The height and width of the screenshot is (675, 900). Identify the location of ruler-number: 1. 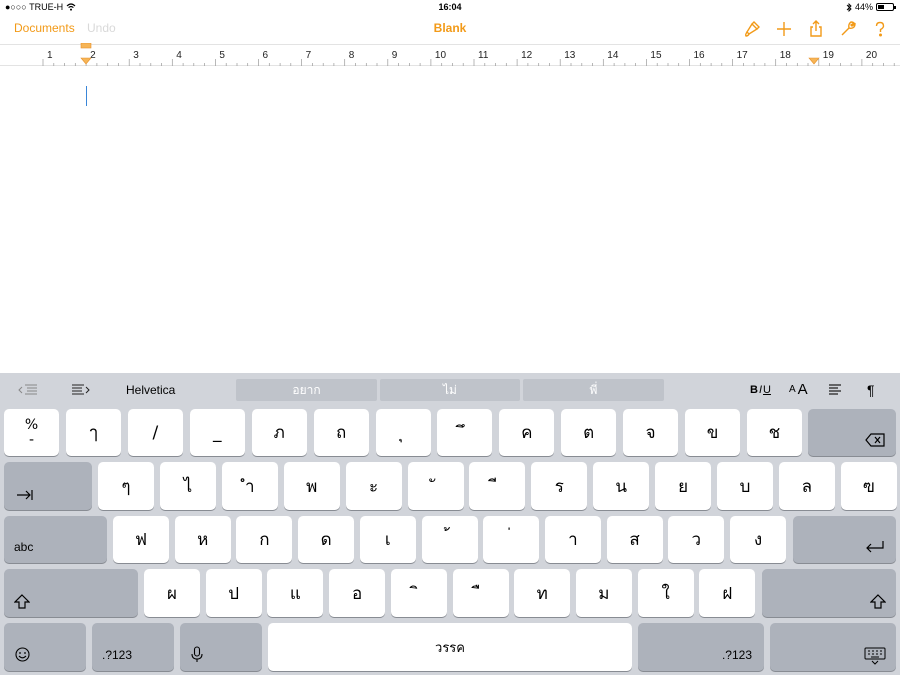
(50, 55).